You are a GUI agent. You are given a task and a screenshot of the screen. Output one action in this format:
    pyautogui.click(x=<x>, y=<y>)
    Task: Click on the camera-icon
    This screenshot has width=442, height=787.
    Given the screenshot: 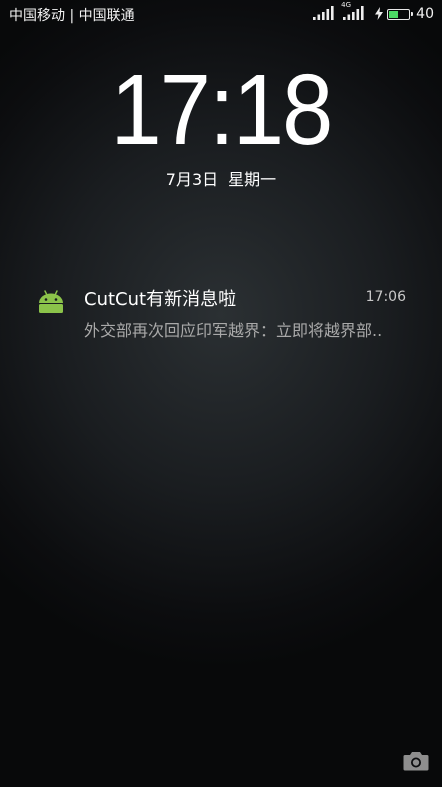 What is the action you would take?
    pyautogui.click(x=416, y=762)
    